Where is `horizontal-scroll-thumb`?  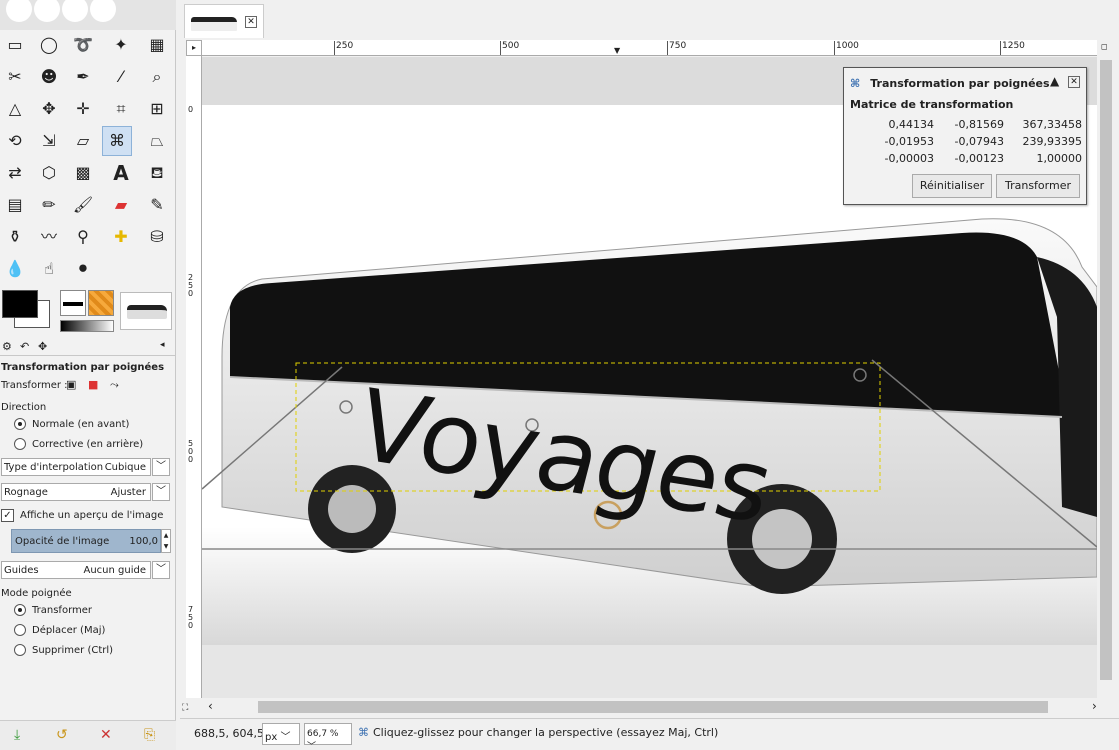 horizontal-scroll-thumb is located at coordinates (653, 707).